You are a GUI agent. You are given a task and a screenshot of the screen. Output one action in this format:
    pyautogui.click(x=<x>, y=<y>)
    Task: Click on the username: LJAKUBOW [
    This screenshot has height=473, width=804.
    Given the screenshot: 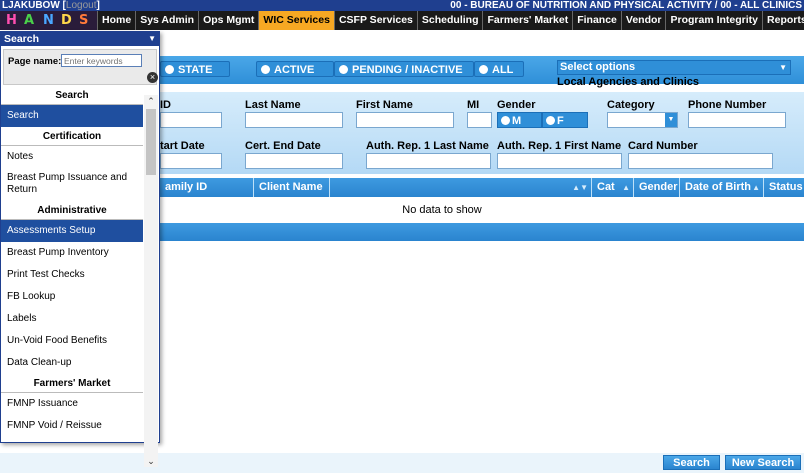 What is the action you would take?
    pyautogui.click(x=34, y=5)
    